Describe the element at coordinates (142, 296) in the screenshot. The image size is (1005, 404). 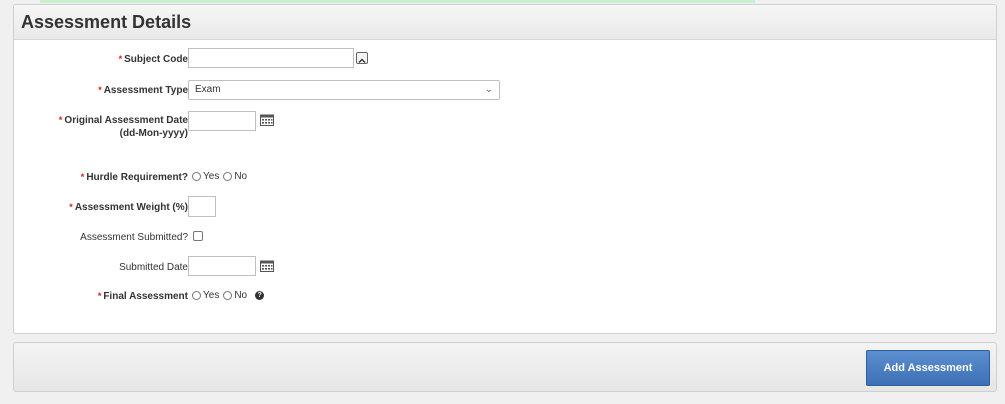
I see `final-assessment-label: * Final Assessment` at that location.